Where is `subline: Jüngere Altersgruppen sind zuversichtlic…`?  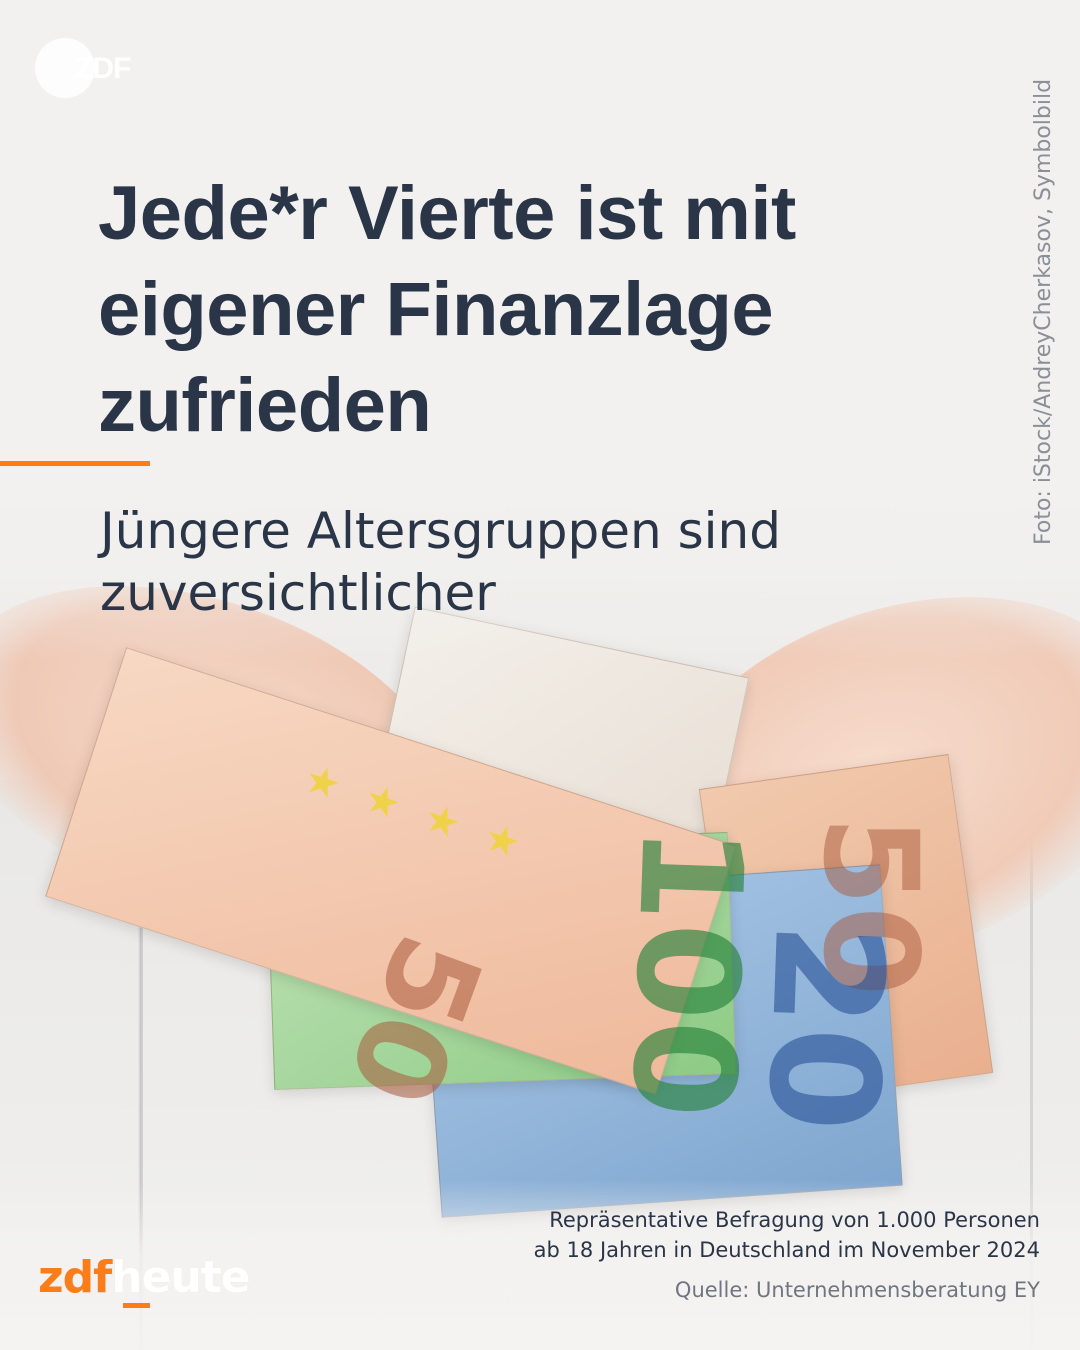
subline: Jüngere Altersgruppen sind zuversichtlic… is located at coordinates (440, 562).